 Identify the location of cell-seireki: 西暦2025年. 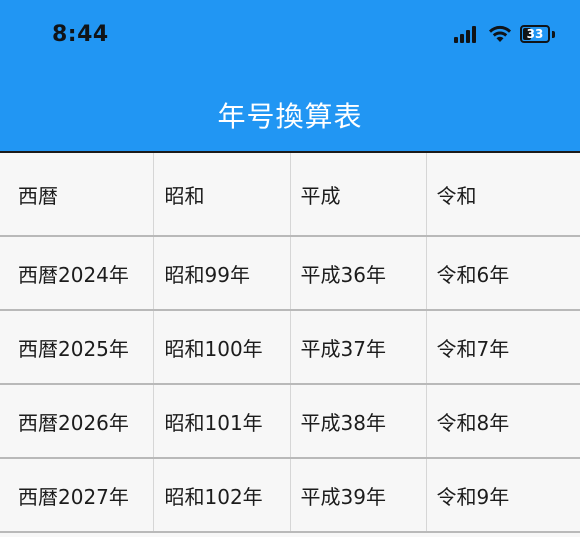
(77, 347).